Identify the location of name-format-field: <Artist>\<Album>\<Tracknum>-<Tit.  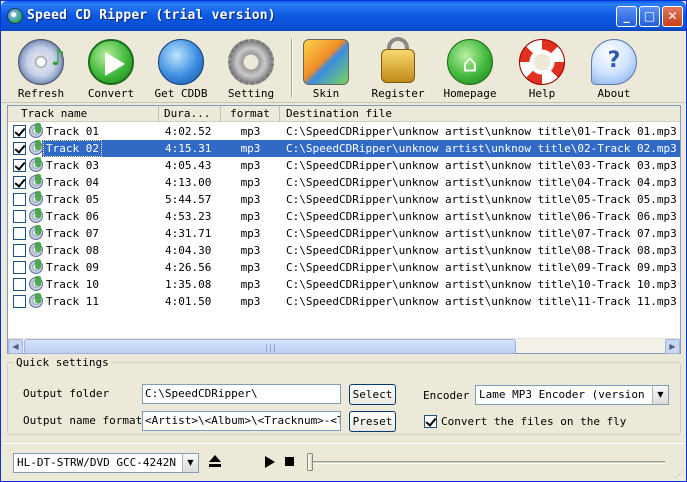
(241, 421).